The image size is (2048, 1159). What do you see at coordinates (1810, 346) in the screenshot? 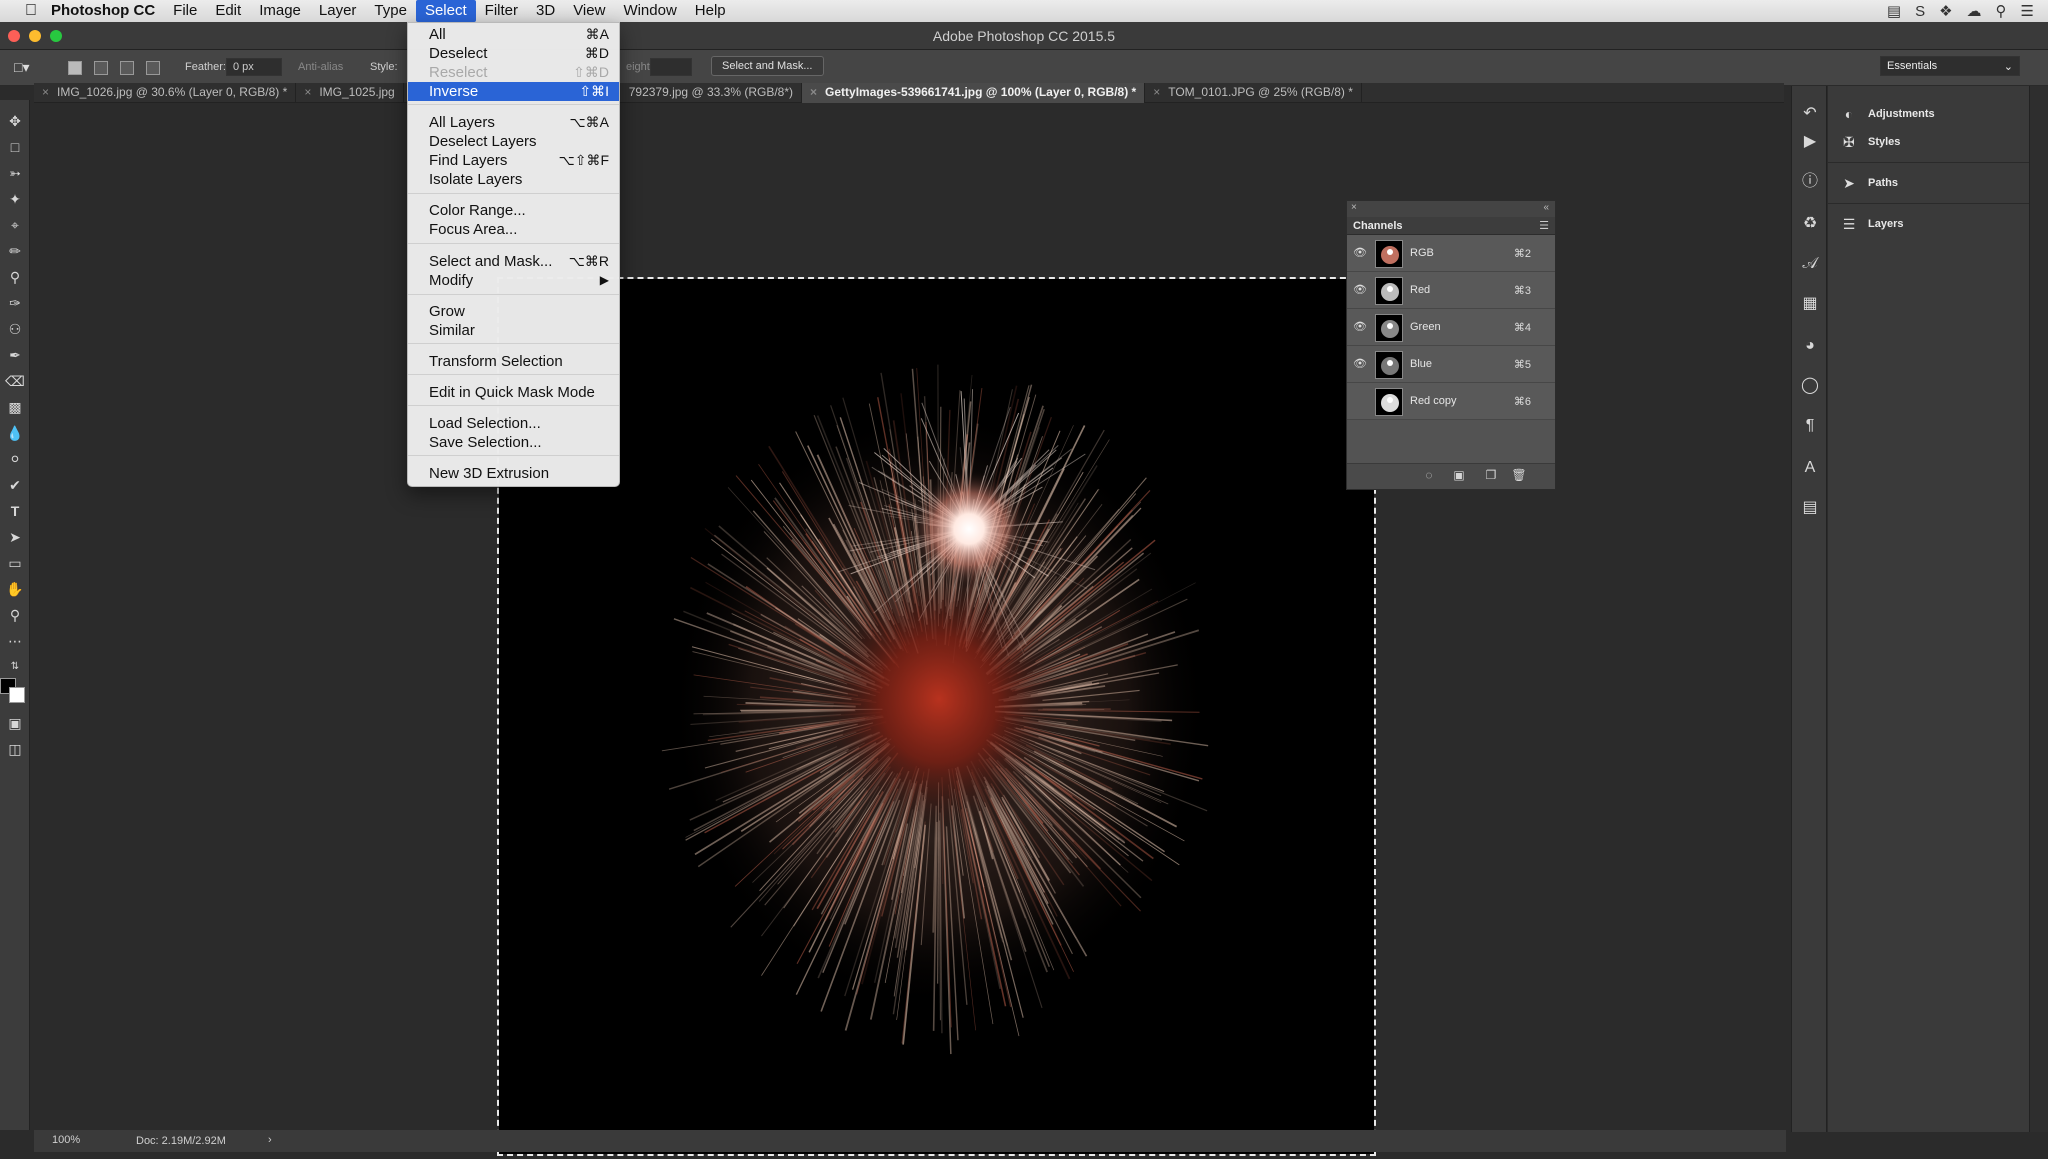
I see `3d-icon: ◕` at bounding box center [1810, 346].